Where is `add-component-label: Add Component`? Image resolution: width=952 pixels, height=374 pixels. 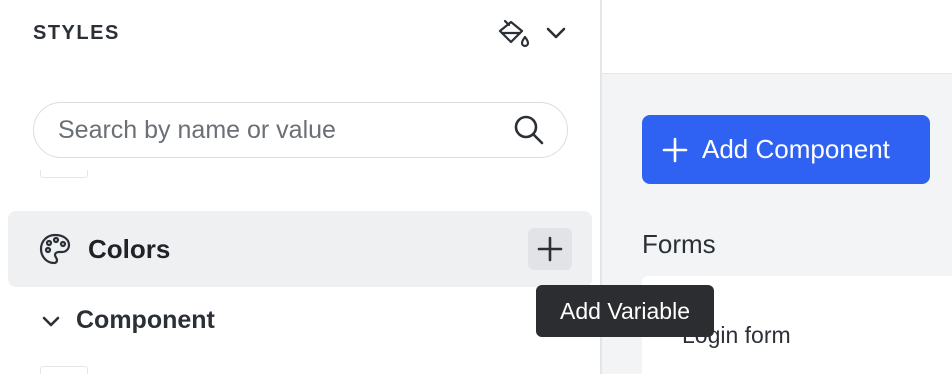
add-component-label: Add Component is located at coordinates (796, 149).